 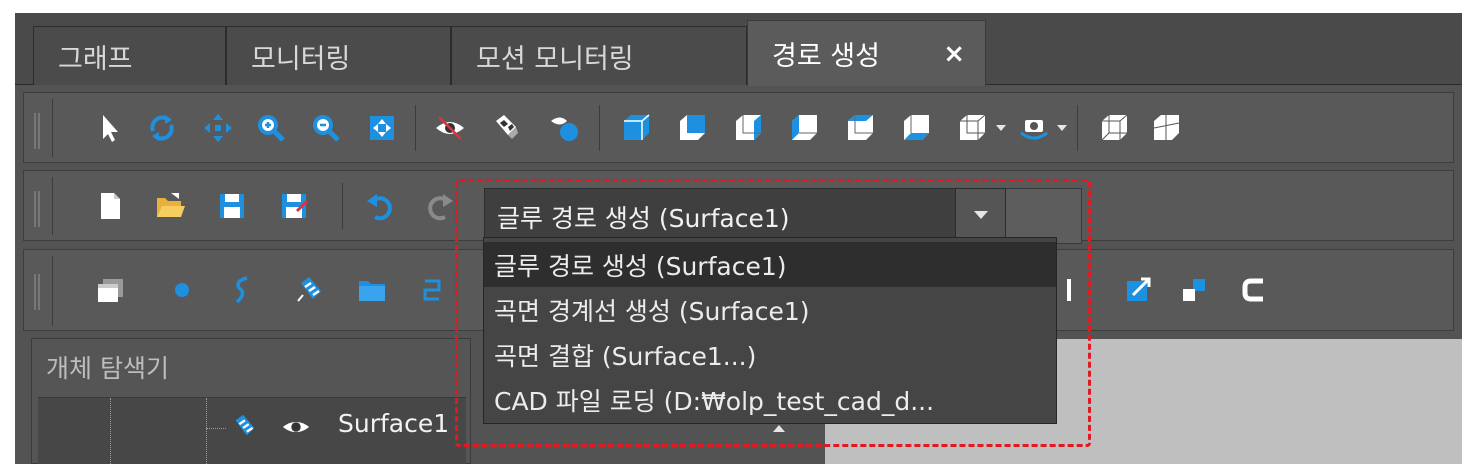 I want to click on open-folder-icon, so click(x=170, y=206).